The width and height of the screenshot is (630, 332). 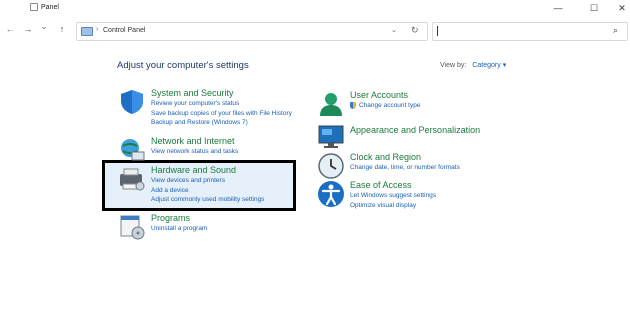 What do you see at coordinates (331, 136) in the screenshot?
I see `monitor-icon` at bounding box center [331, 136].